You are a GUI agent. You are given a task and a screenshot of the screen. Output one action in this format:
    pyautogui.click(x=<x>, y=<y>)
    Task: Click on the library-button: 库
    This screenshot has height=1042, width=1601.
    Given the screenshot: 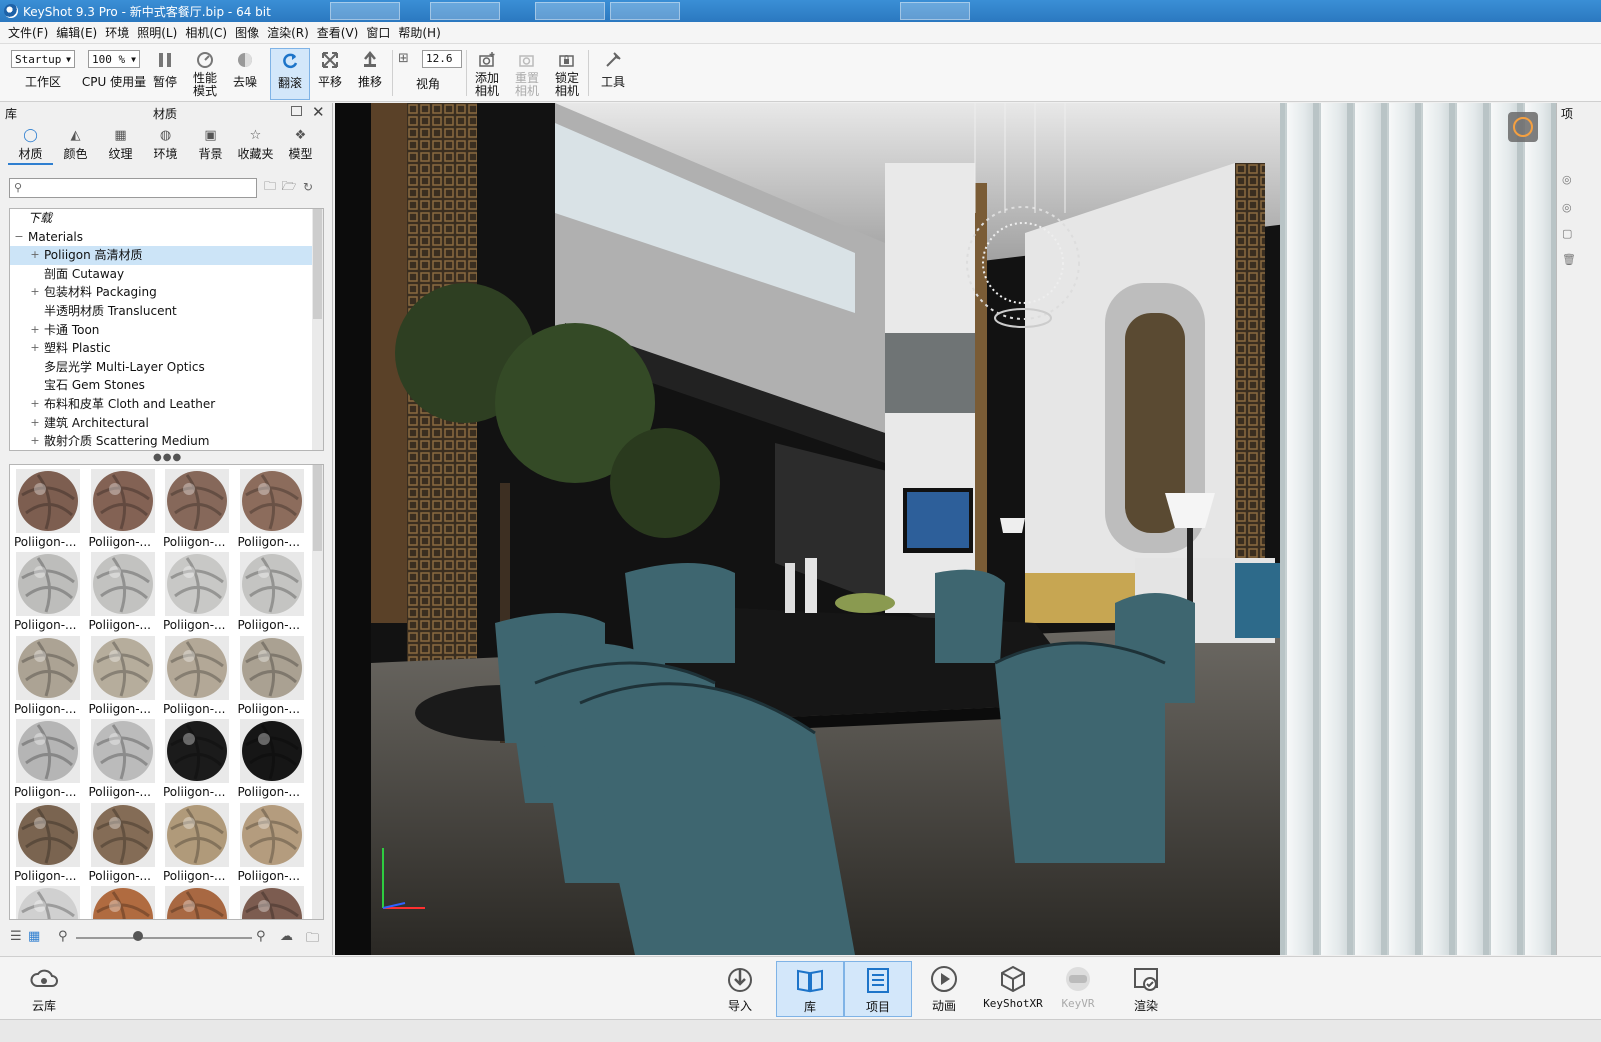 What is the action you would take?
    pyautogui.click(x=810, y=989)
    